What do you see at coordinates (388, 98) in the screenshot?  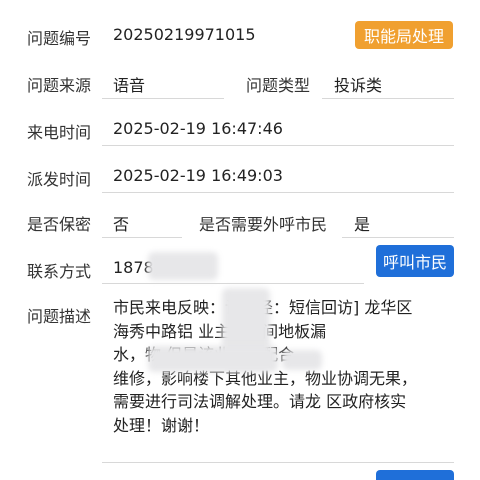 I see `issue-type-underline` at bounding box center [388, 98].